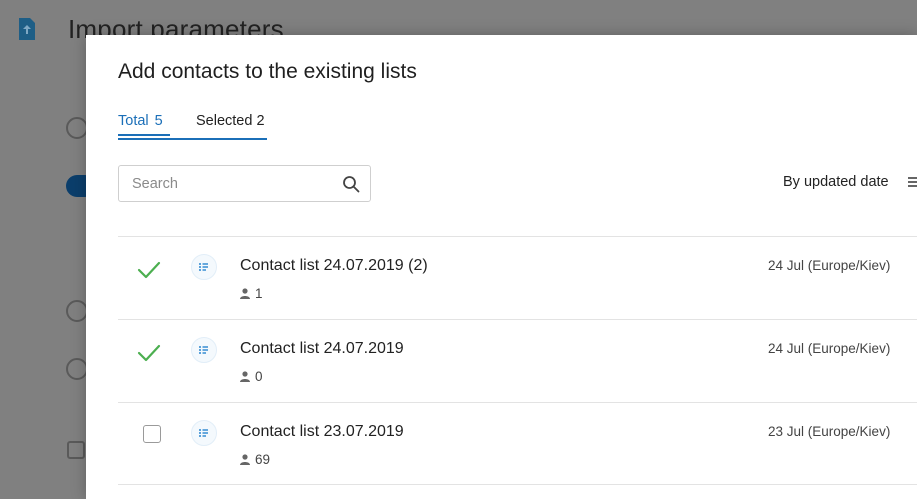 Image resolution: width=917 pixels, height=499 pixels. What do you see at coordinates (152, 434) in the screenshot?
I see `list-checkbox` at bounding box center [152, 434].